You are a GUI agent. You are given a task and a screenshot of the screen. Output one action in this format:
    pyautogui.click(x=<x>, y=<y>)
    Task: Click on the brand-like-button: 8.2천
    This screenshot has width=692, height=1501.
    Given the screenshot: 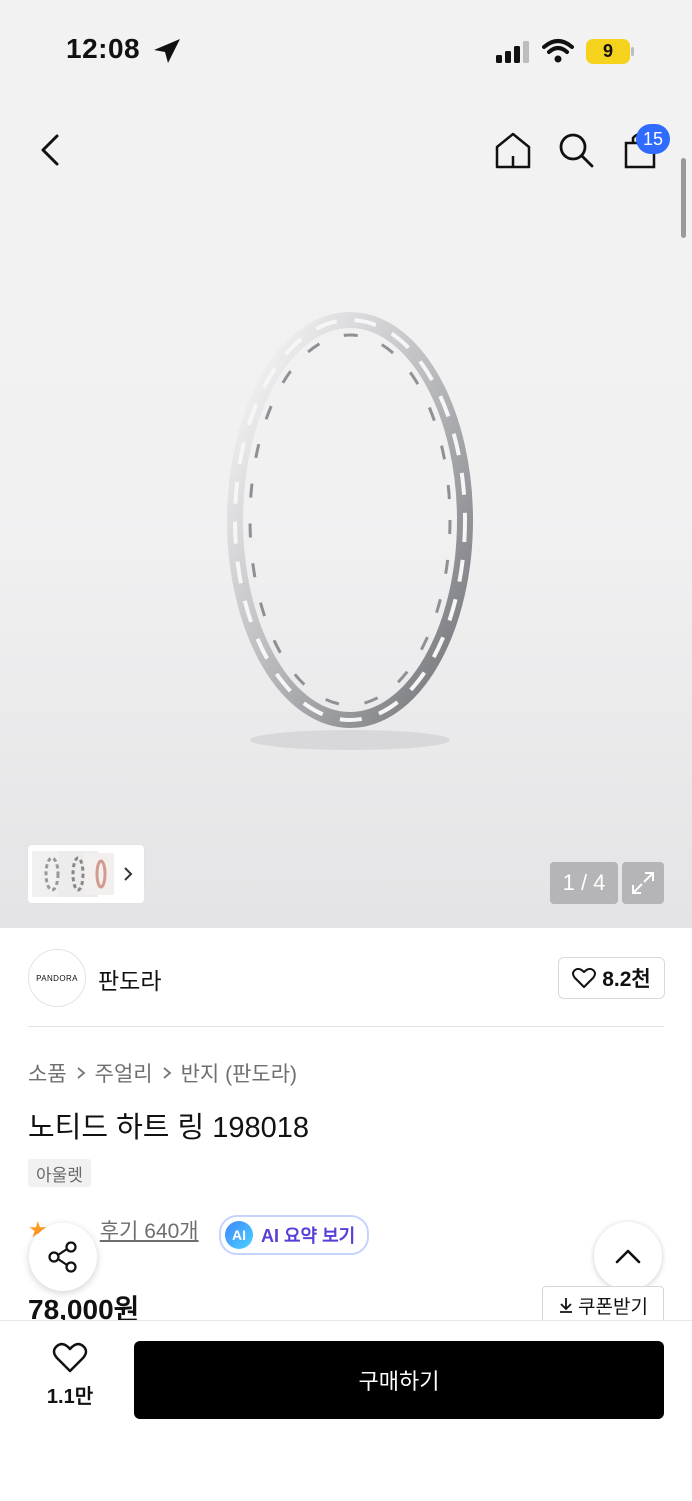 What is the action you would take?
    pyautogui.click(x=611, y=978)
    